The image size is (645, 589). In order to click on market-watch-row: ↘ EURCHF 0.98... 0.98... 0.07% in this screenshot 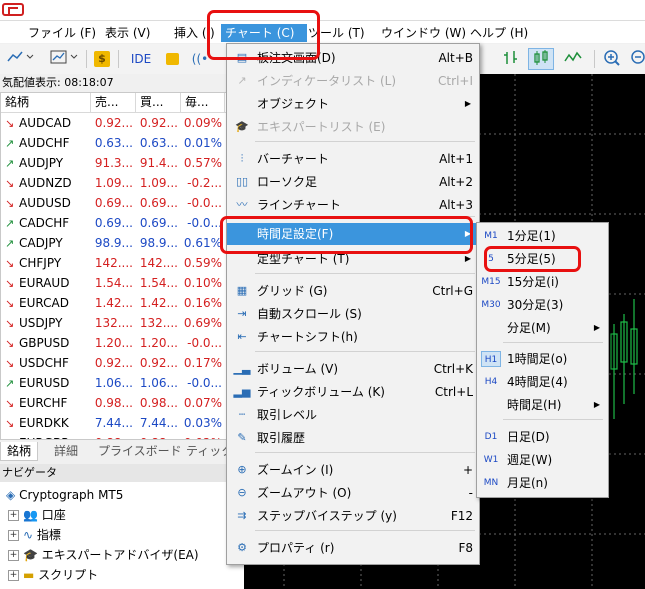, I will do `click(118, 403)`.